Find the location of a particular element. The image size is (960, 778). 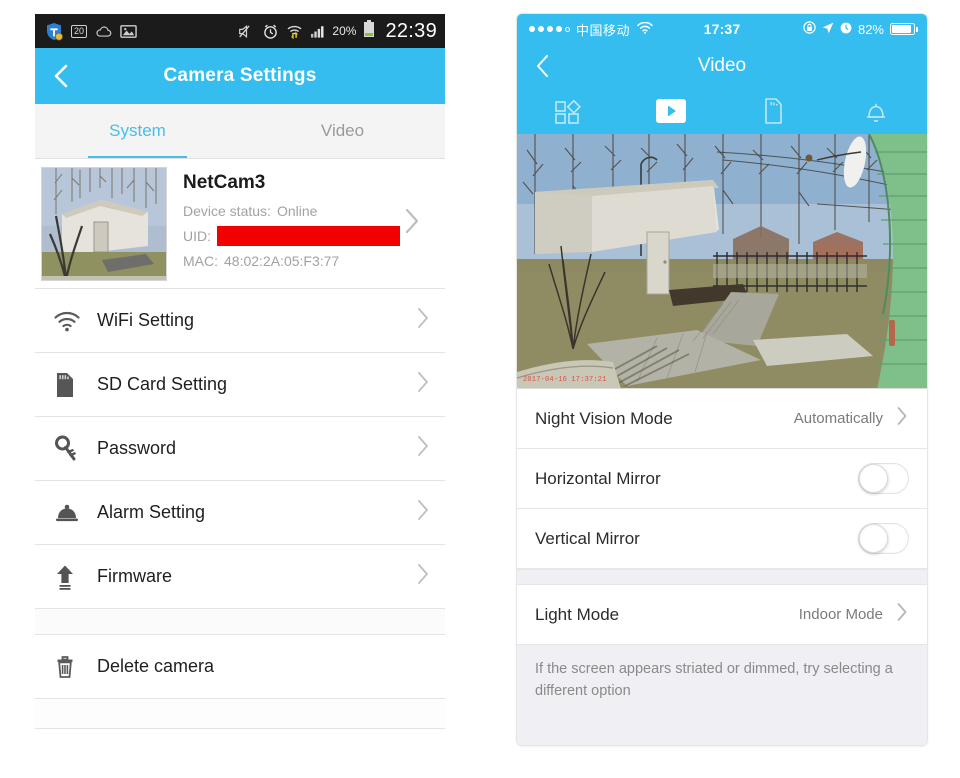

toolbar-button-alarm is located at coordinates (876, 111).